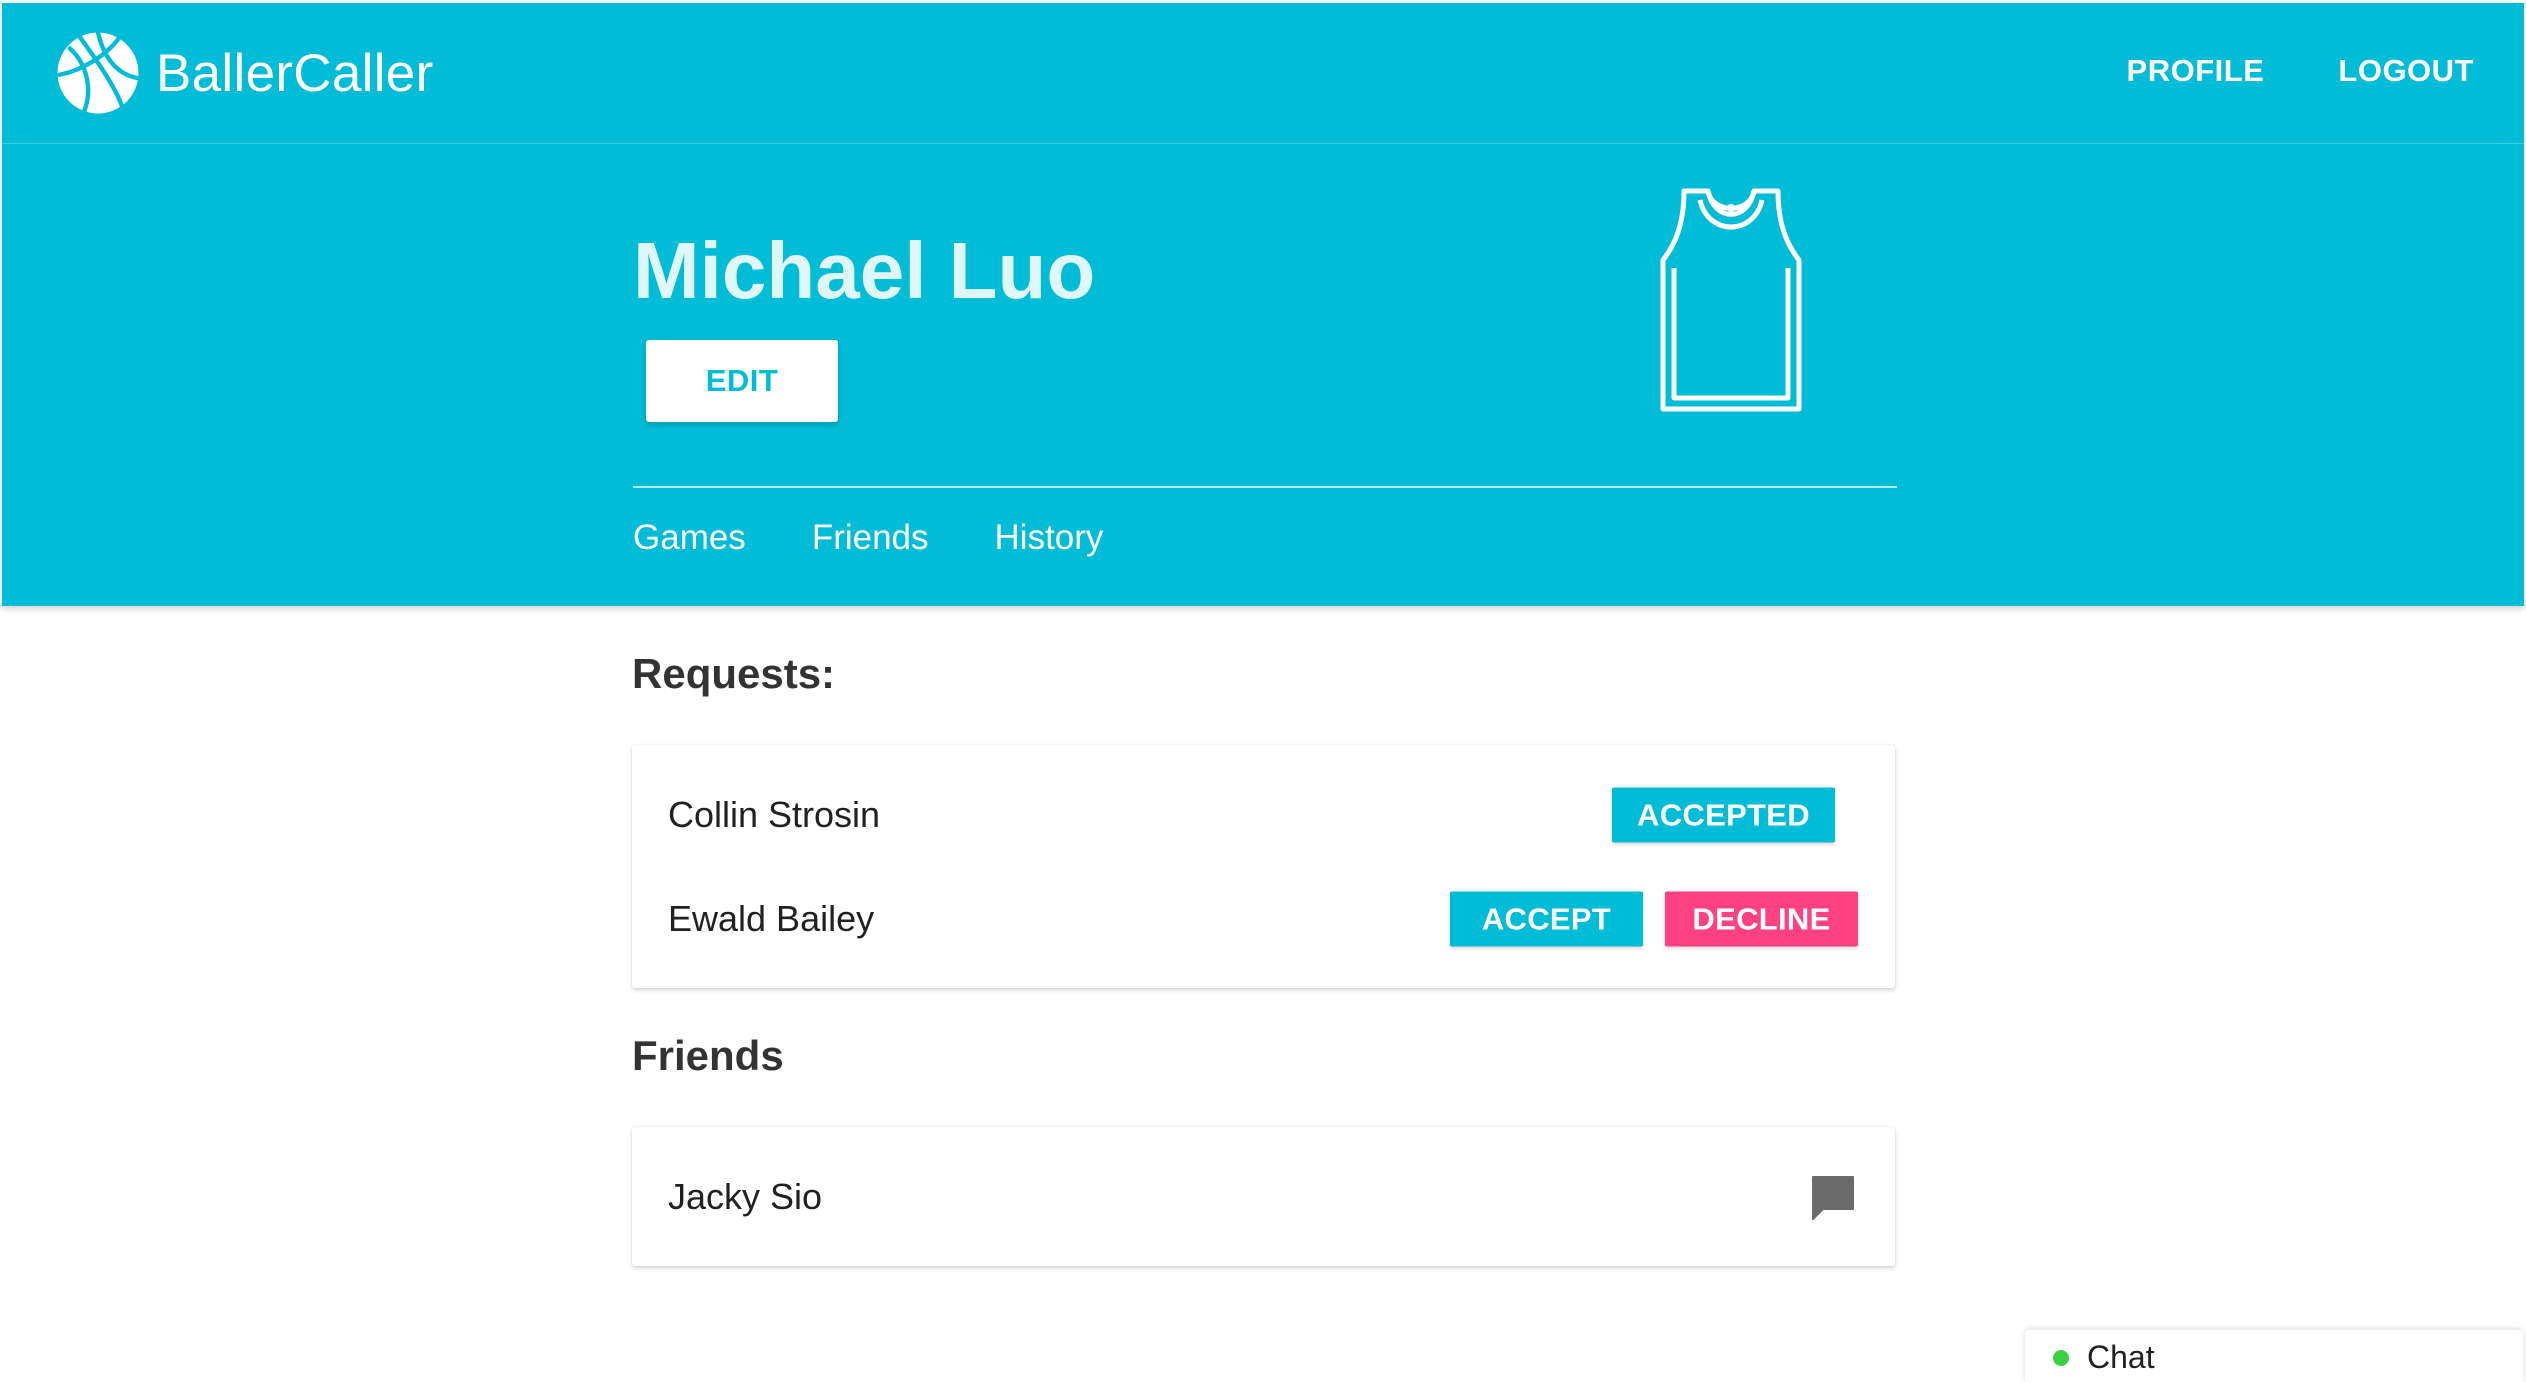  Describe the element at coordinates (1263, 73) in the screenshot. I see `navbar: BallerCaller PROFILE LOGOUT` at that location.